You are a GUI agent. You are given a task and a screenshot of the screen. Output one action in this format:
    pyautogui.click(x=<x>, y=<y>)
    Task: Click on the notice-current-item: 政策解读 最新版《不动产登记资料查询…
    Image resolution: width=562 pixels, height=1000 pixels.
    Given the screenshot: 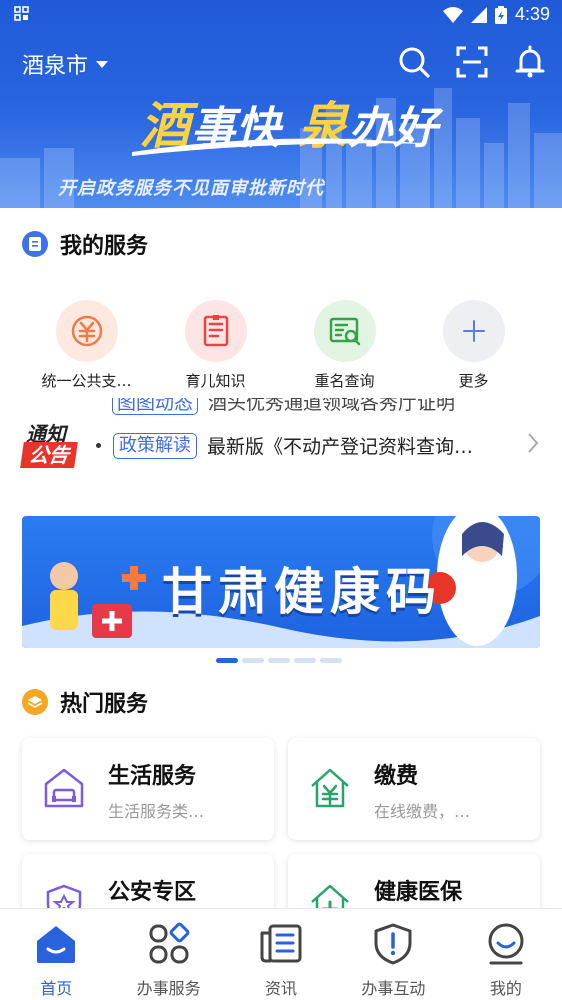 What is the action you would take?
    pyautogui.click(x=284, y=445)
    